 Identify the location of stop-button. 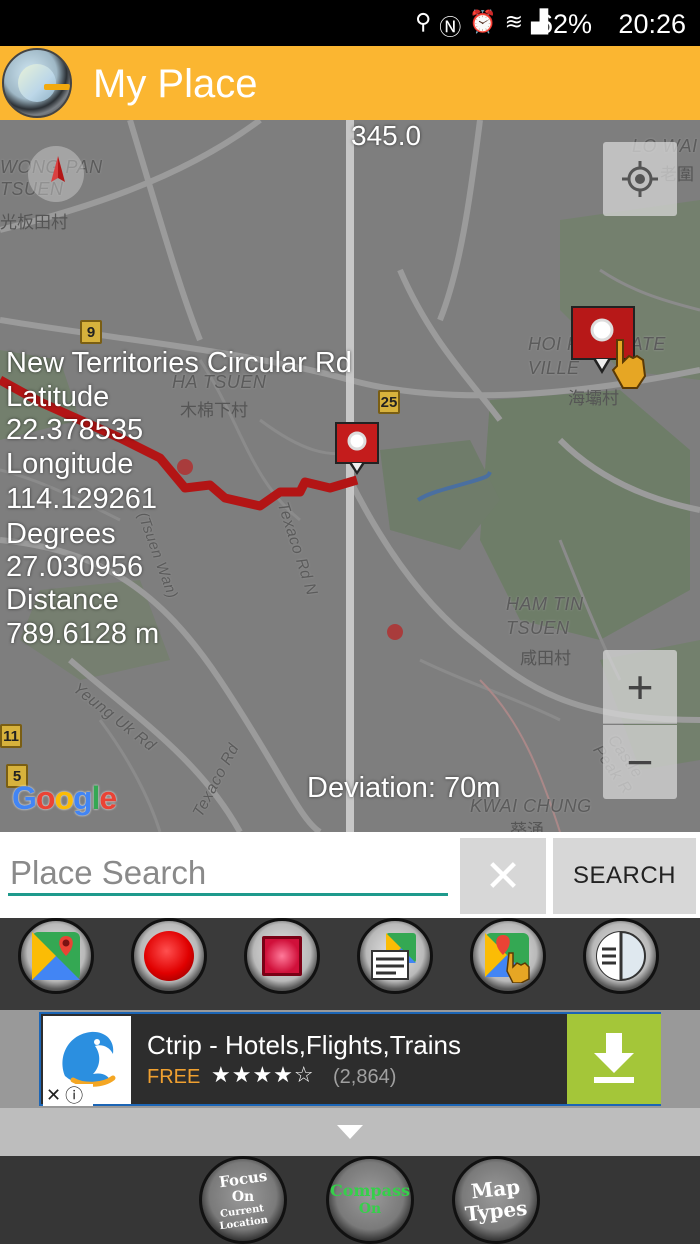
(282, 956).